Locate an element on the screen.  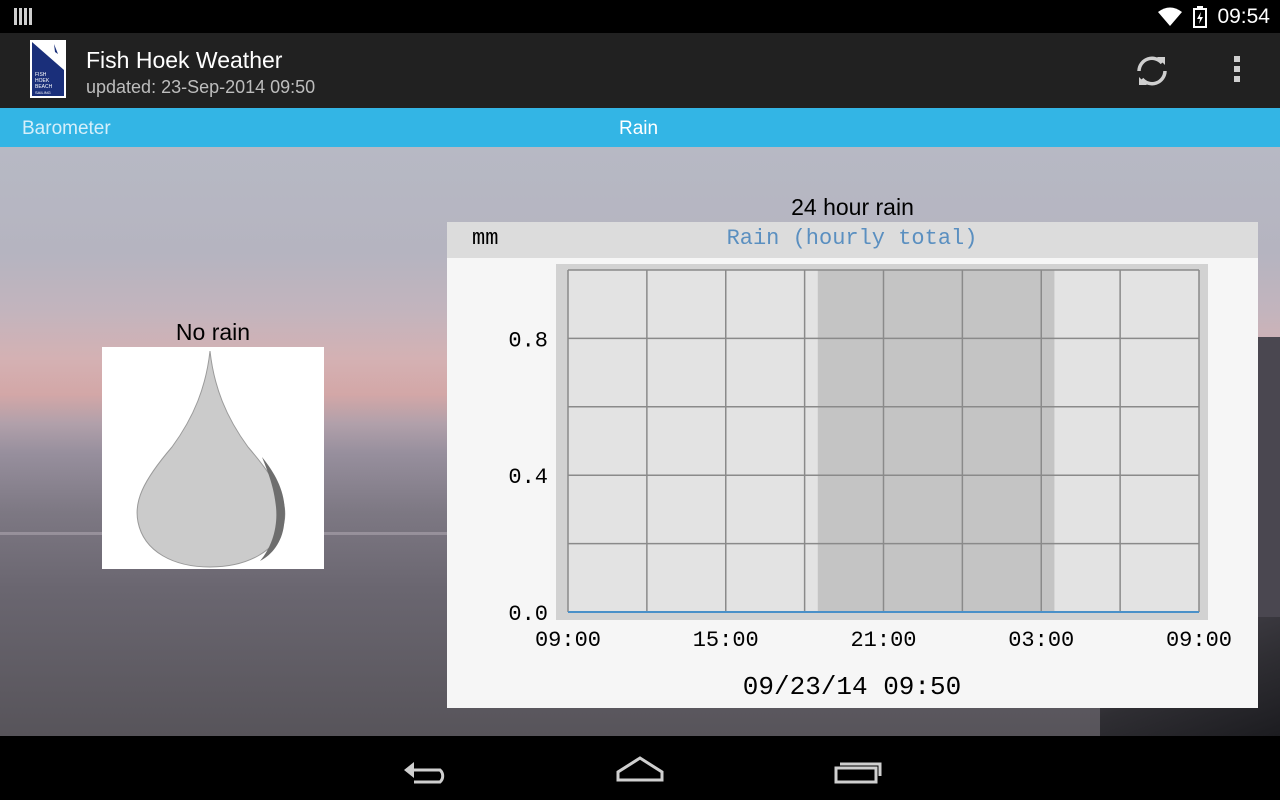
clock: 09:54 is located at coordinates (1243, 16).